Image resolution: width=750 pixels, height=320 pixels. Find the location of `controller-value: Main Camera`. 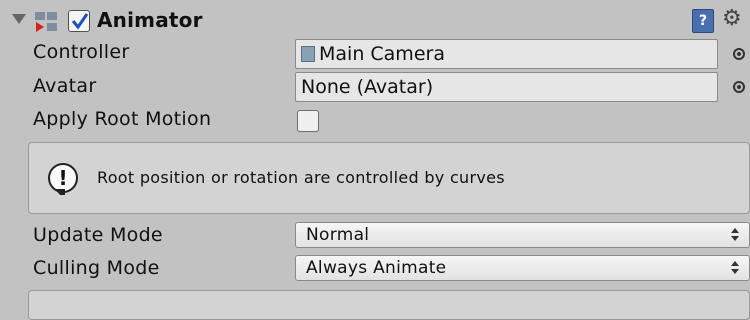

controller-value: Main Camera is located at coordinates (382, 54).